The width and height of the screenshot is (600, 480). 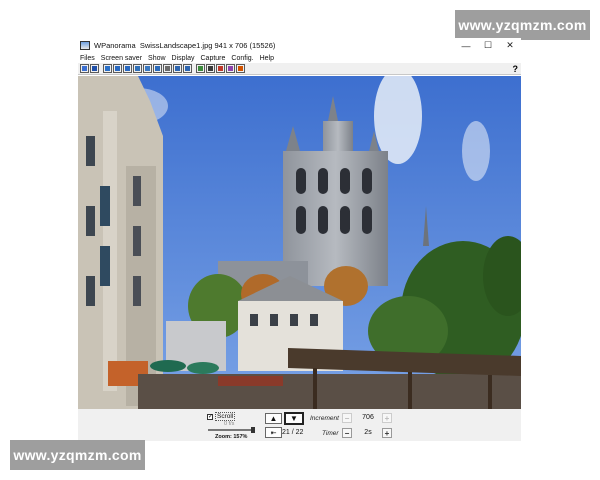 I want to click on menu-files: Files, so click(x=87, y=58).